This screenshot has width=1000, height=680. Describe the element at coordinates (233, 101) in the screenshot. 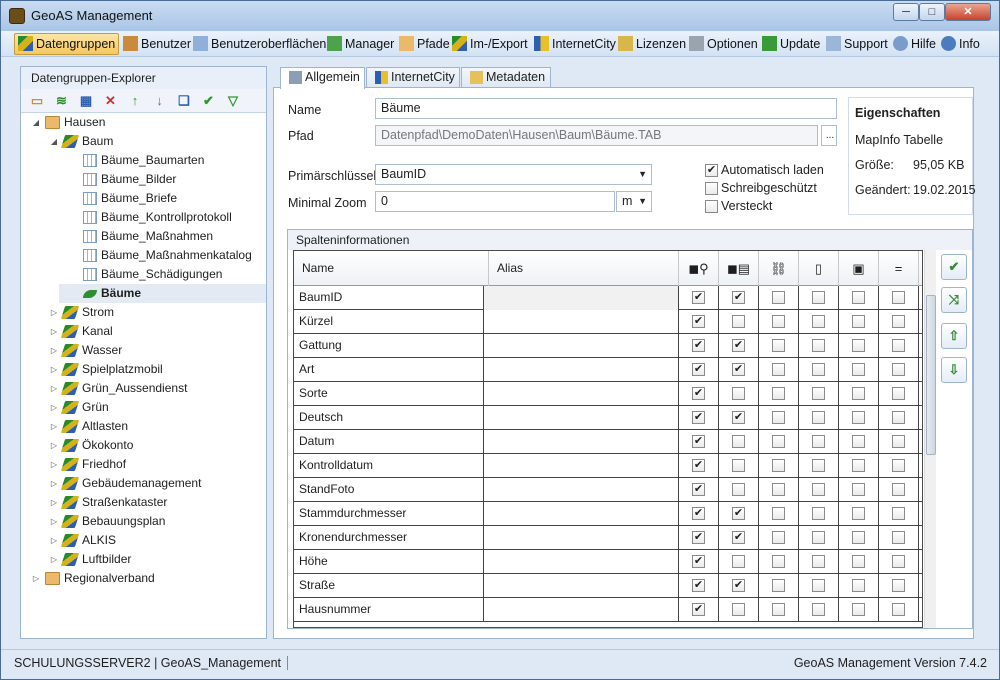

I see `filter-icon: ▽` at that location.